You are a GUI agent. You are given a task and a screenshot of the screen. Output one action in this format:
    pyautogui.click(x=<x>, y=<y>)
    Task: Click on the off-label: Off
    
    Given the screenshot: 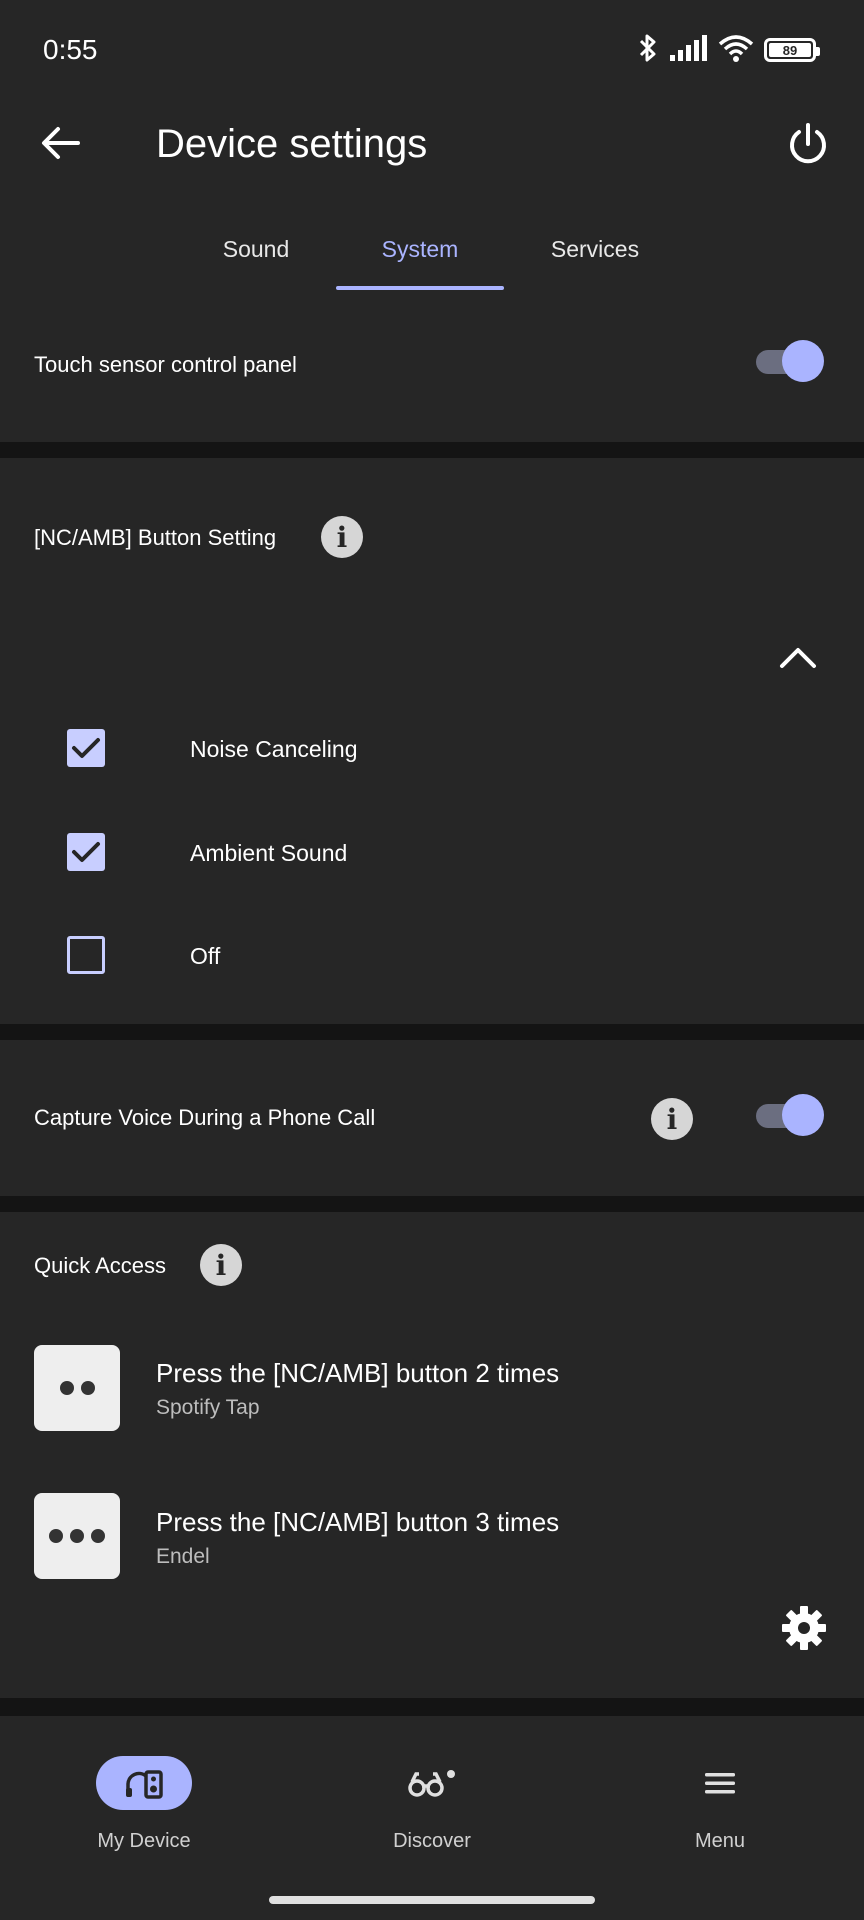 What is the action you would take?
    pyautogui.click(x=205, y=956)
    